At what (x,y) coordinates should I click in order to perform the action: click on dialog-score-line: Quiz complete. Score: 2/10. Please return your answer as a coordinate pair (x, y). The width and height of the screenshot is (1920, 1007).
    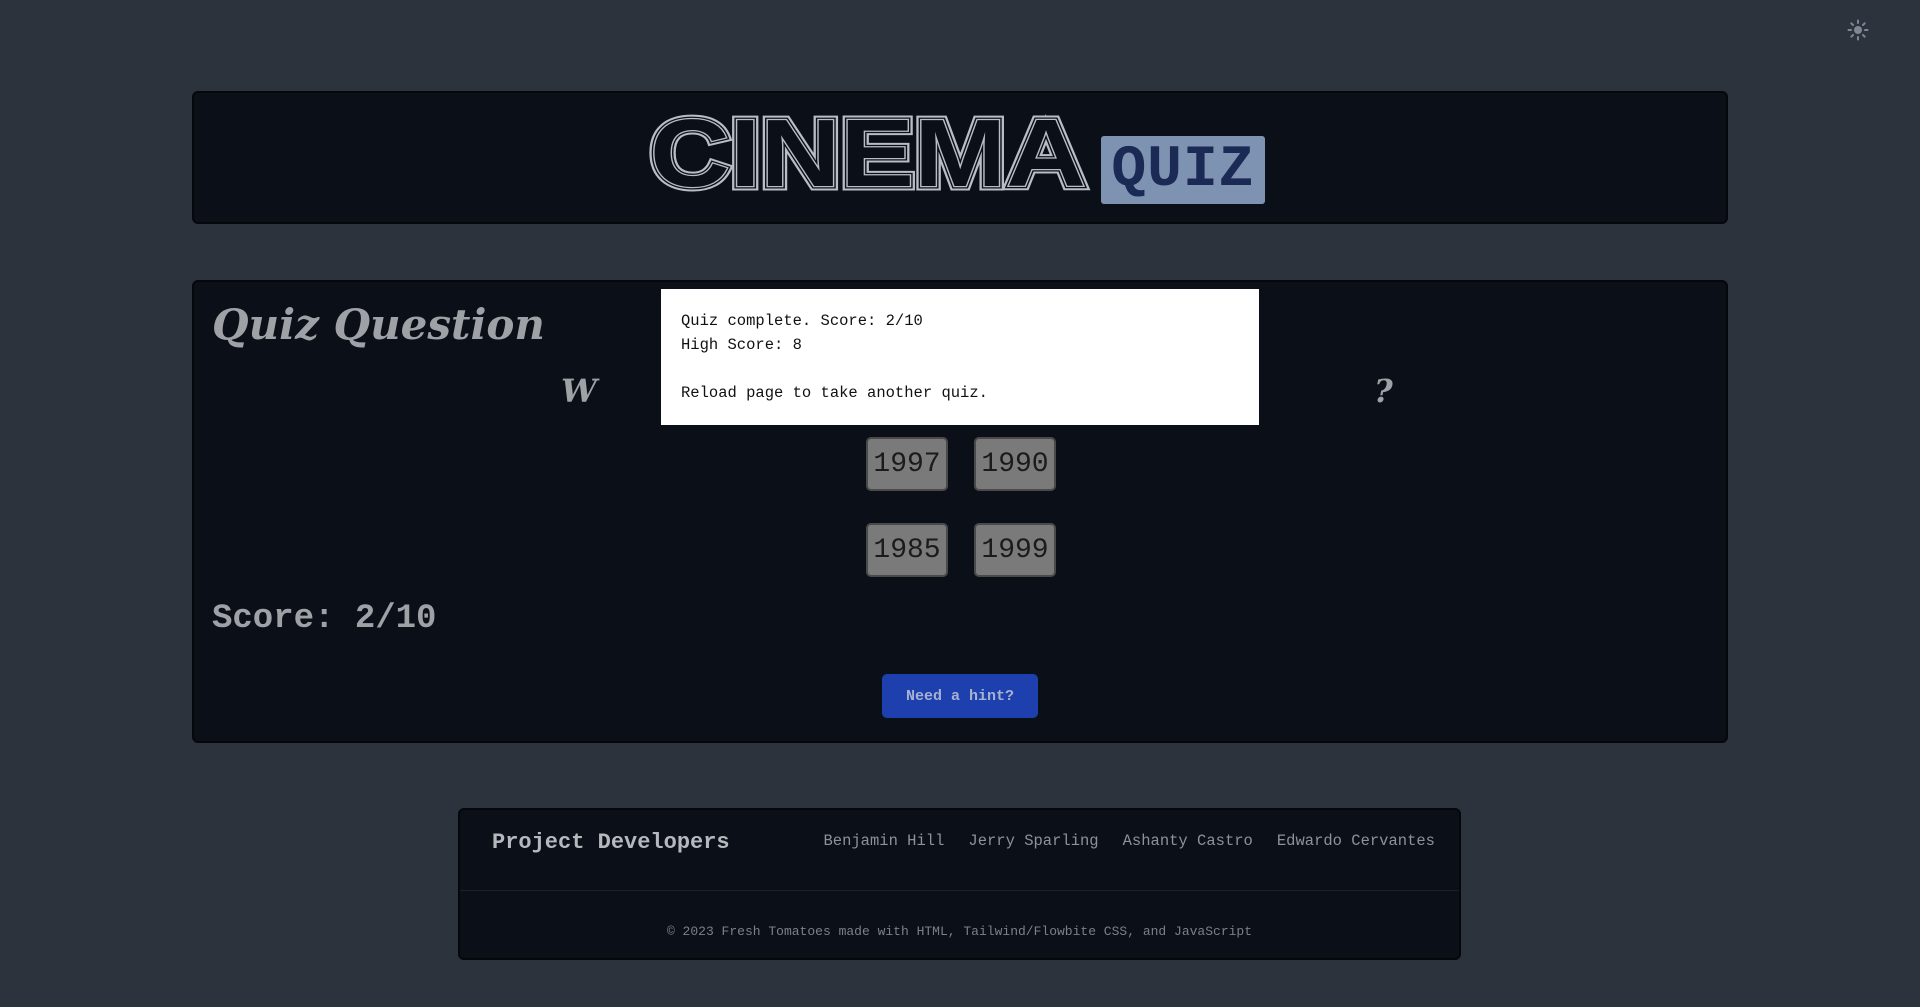
    Looking at the image, I should click on (802, 321).